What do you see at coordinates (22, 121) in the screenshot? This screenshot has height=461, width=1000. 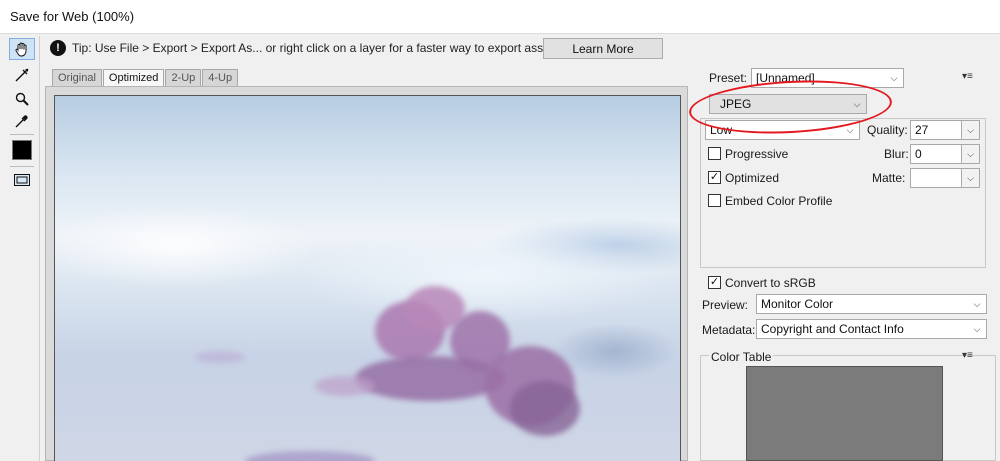 I see `eyedropper-tool-icon` at bounding box center [22, 121].